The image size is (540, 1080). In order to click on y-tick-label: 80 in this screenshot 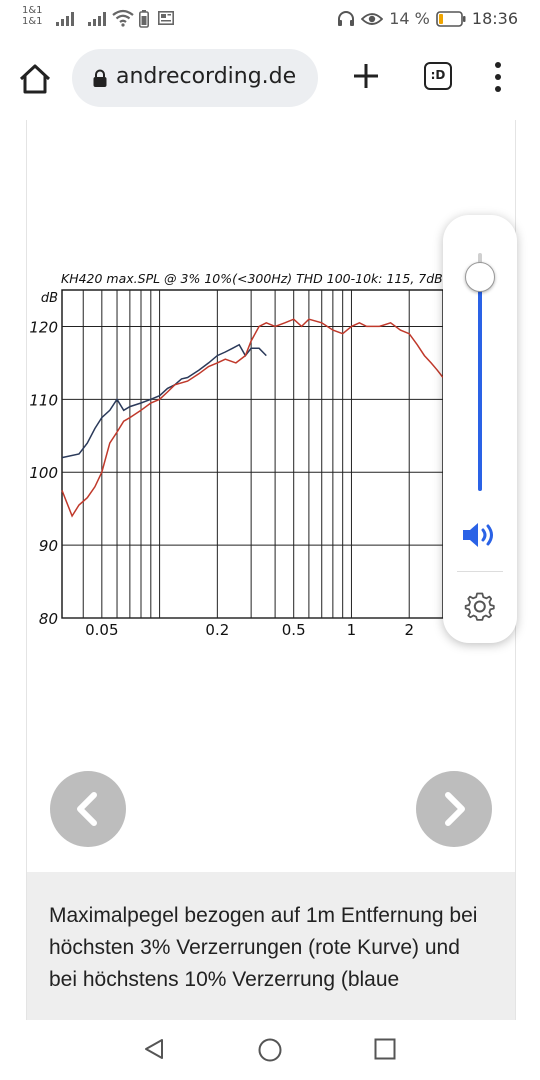, I will do `click(48, 619)`.